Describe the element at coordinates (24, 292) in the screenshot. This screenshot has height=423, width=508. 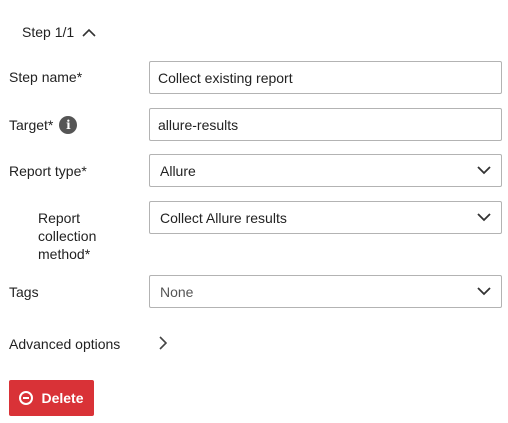
I see `tags-label: Tags` at that location.